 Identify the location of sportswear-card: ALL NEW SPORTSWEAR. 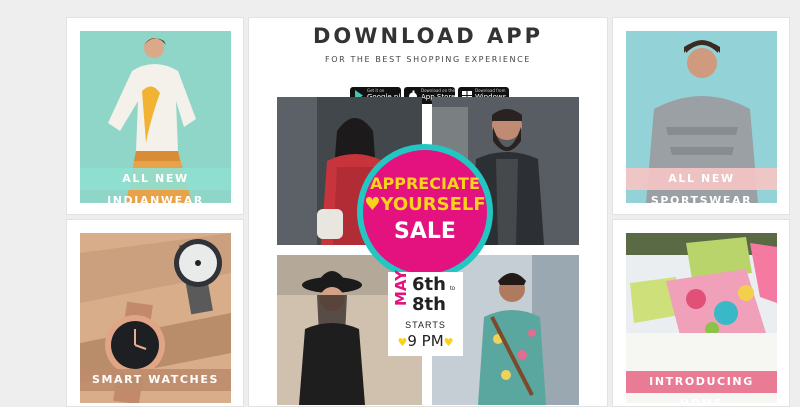
(701, 116).